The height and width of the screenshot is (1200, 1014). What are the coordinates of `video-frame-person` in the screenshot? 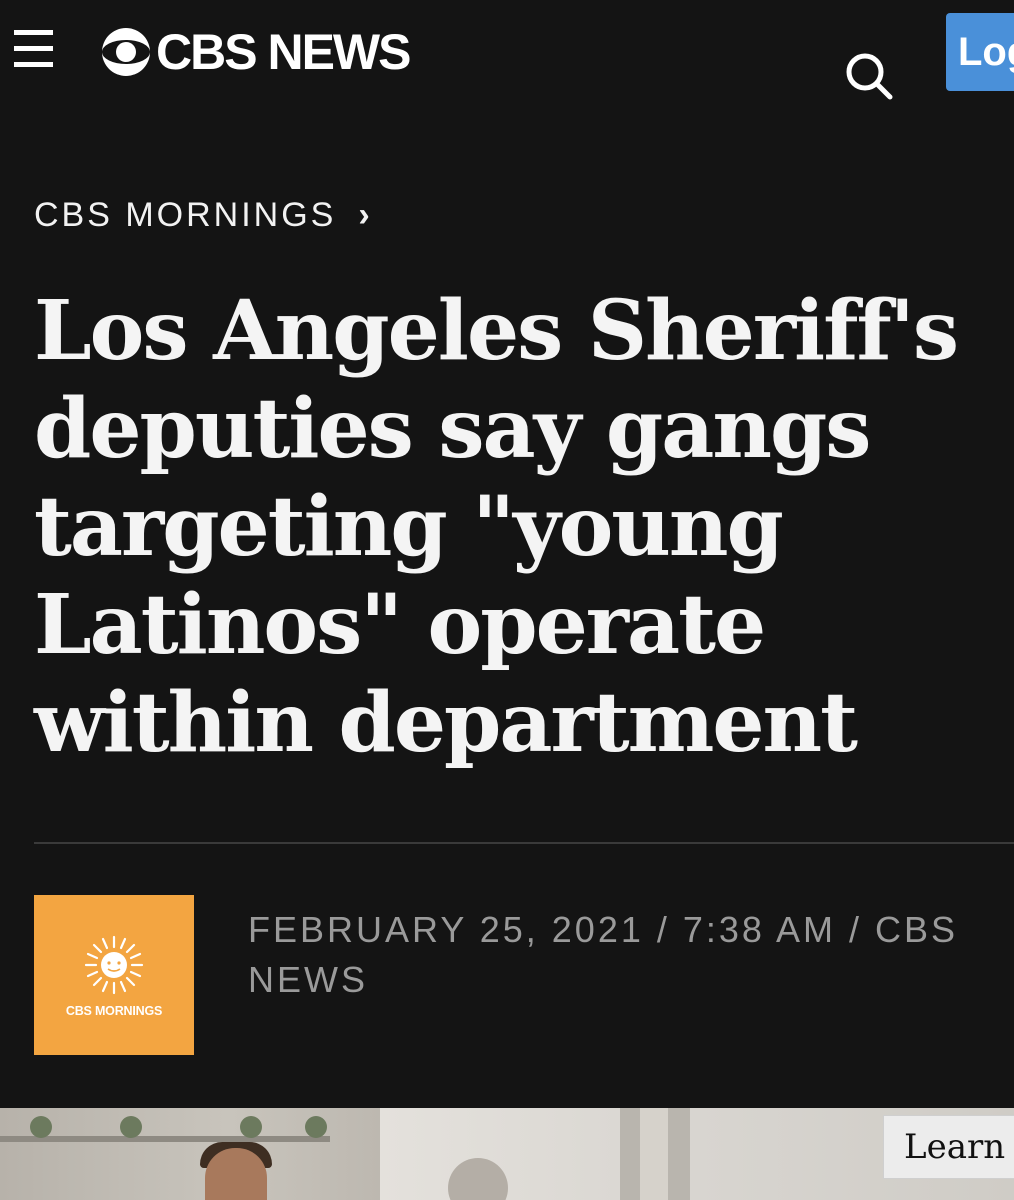 It's located at (236, 1174).